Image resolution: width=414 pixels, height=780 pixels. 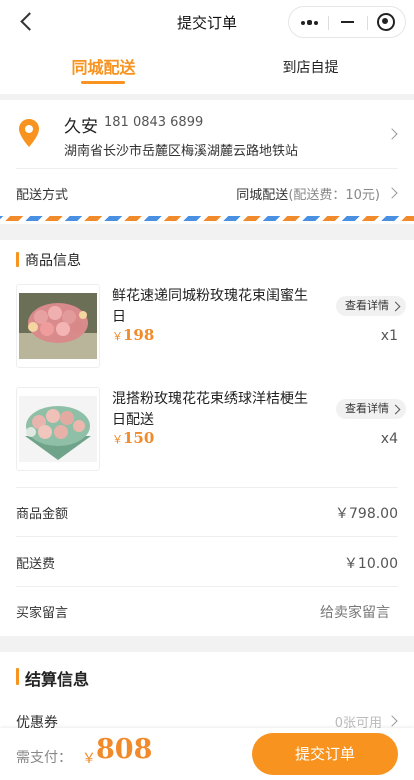 I want to click on delivery-fee-value: ￥10.00, so click(x=370, y=564).